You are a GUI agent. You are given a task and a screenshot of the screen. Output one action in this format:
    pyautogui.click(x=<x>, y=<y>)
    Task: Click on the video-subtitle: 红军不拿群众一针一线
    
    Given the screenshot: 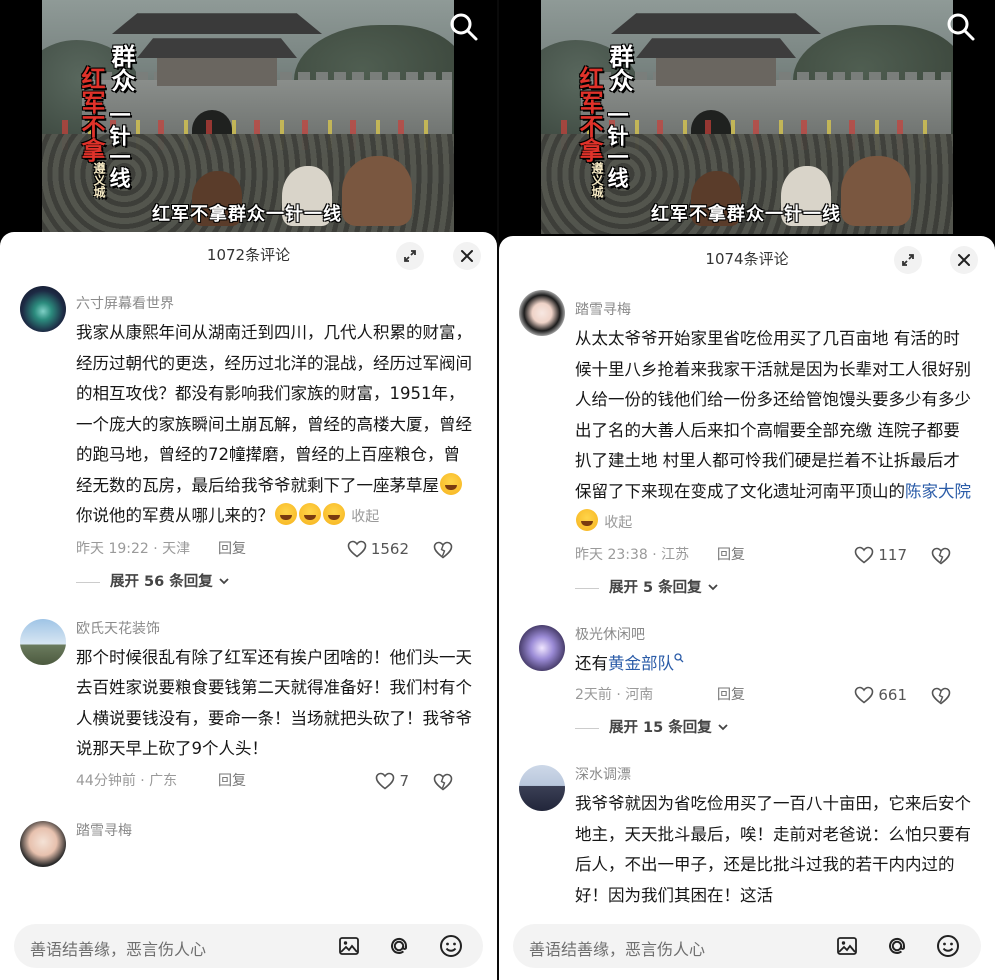 What is the action you would take?
    pyautogui.click(x=247, y=214)
    